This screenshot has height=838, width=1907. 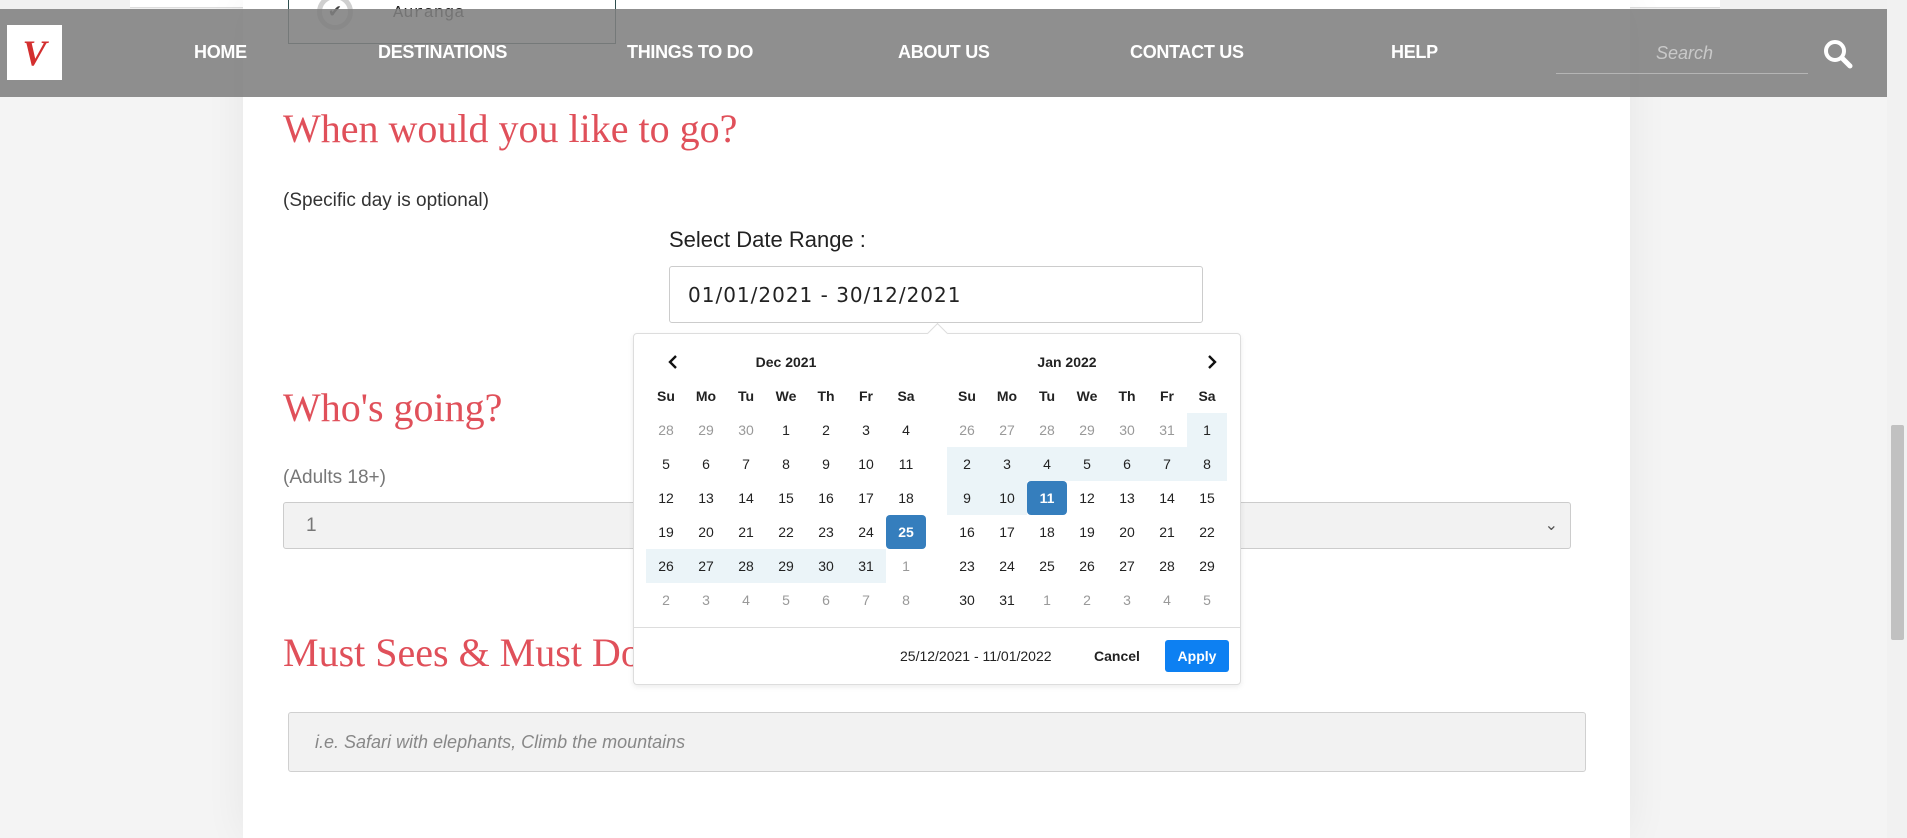 What do you see at coordinates (1127, 498) in the screenshot?
I see `right-day-cell: 13` at bounding box center [1127, 498].